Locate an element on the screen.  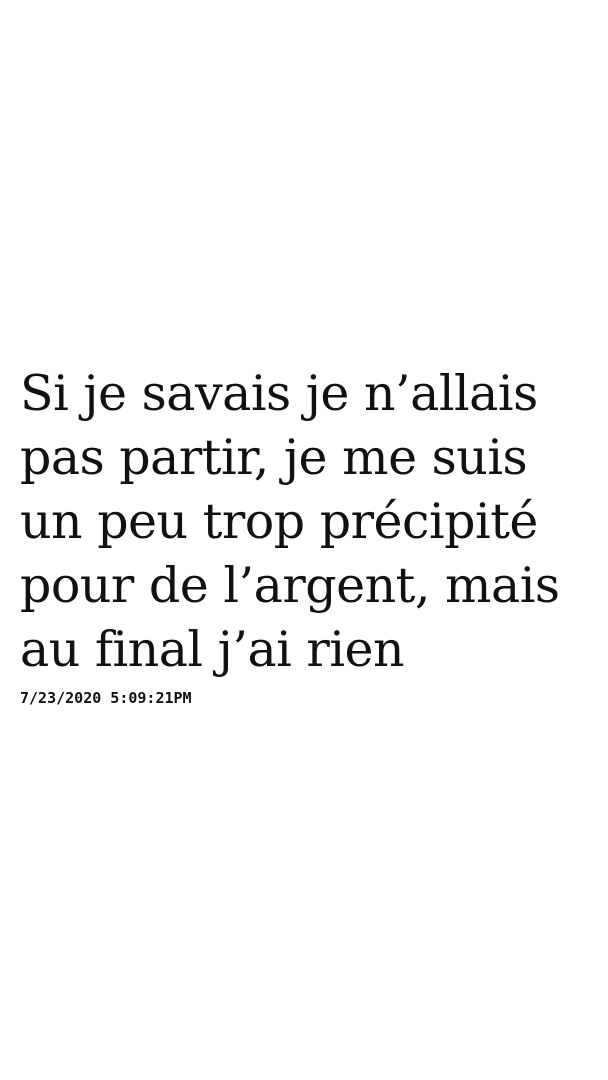
quote-line: pas partir, je me suis is located at coordinates (274, 457).